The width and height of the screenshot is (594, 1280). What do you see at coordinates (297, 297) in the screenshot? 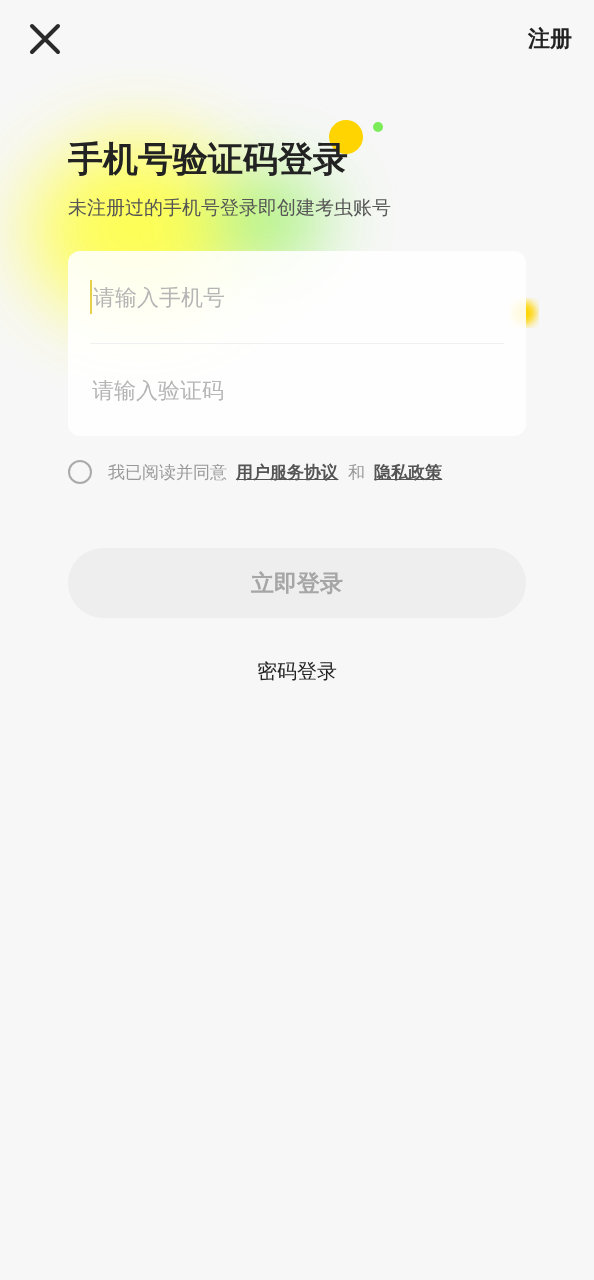
I see `input-field: 请输入手机号` at bounding box center [297, 297].